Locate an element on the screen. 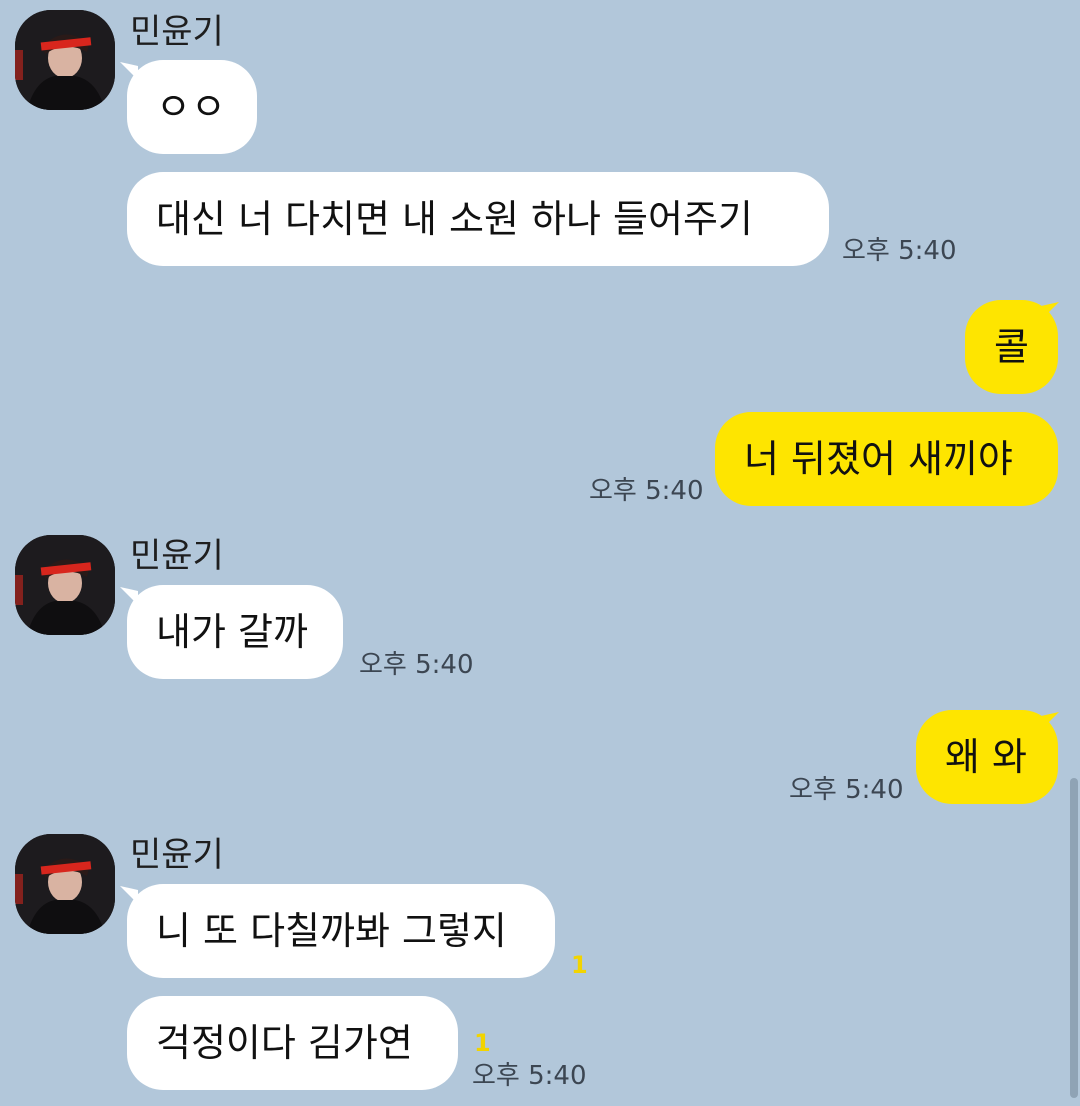 The height and width of the screenshot is (1106, 1080). message-bubble: ㅇㅇ is located at coordinates (192, 107).